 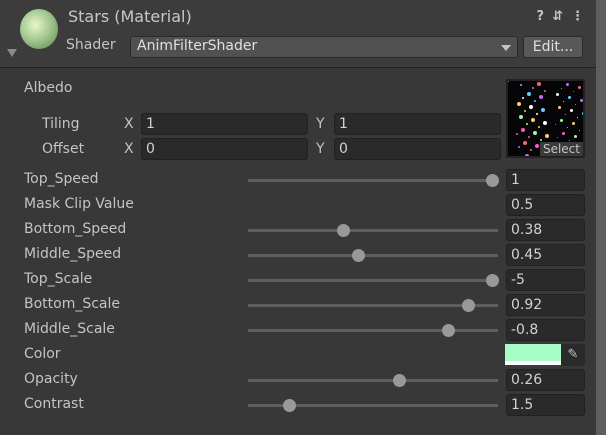 What do you see at coordinates (545, 118) in the screenshot?
I see `albedo-texture-slot: Select` at bounding box center [545, 118].